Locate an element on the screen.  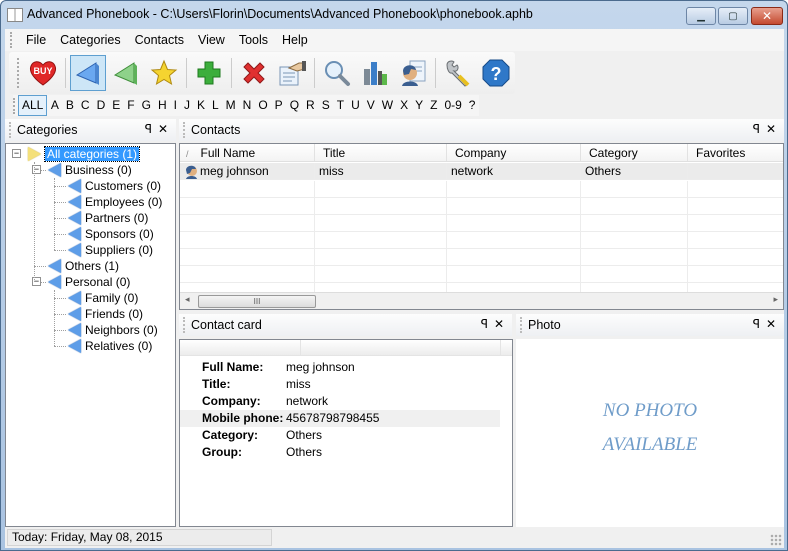
alphabet-filter-u: U is located at coordinates (356, 105).